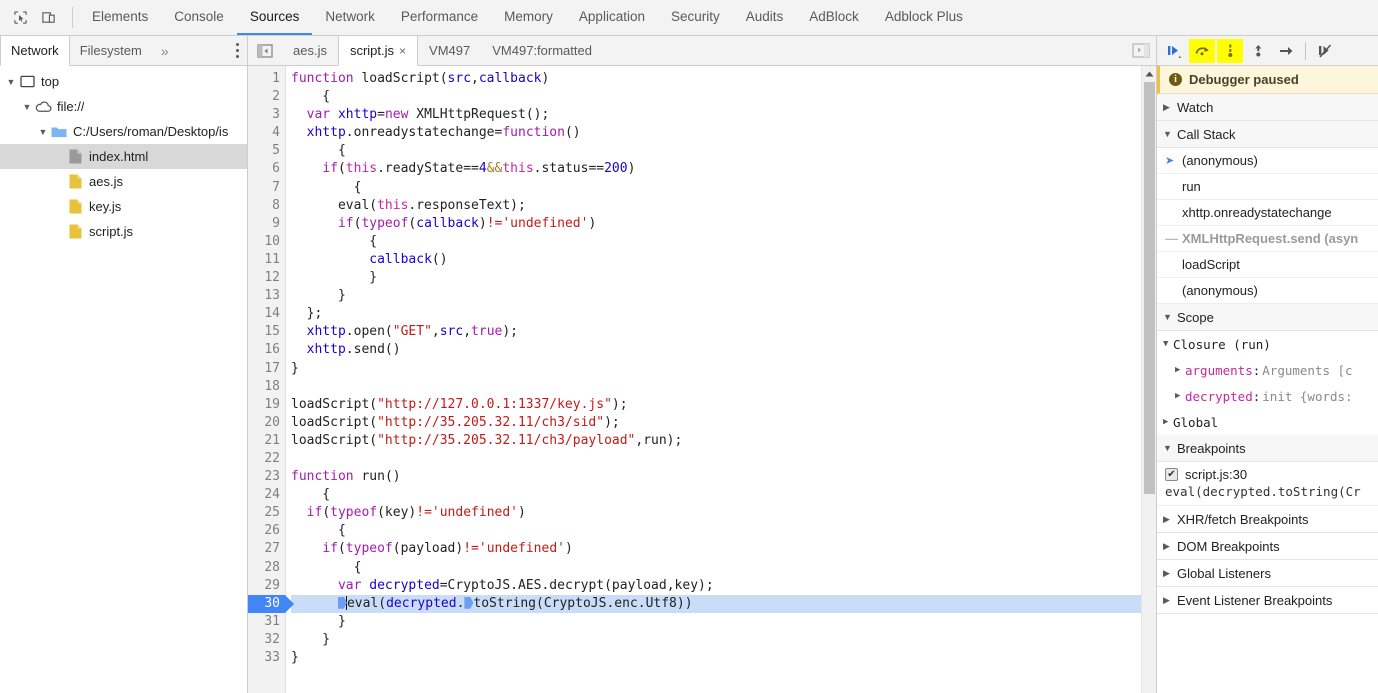  I want to click on line-number: 33, so click(266, 658).